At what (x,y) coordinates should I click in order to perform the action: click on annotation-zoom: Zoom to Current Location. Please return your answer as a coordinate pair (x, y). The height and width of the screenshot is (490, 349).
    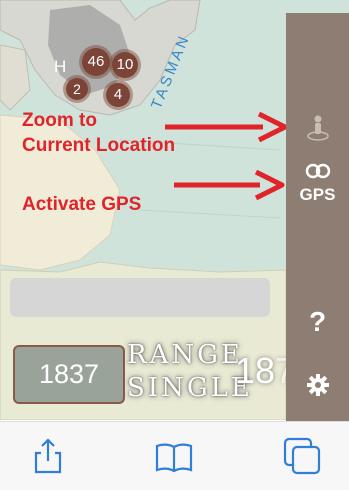
    Looking at the image, I should click on (98, 133).